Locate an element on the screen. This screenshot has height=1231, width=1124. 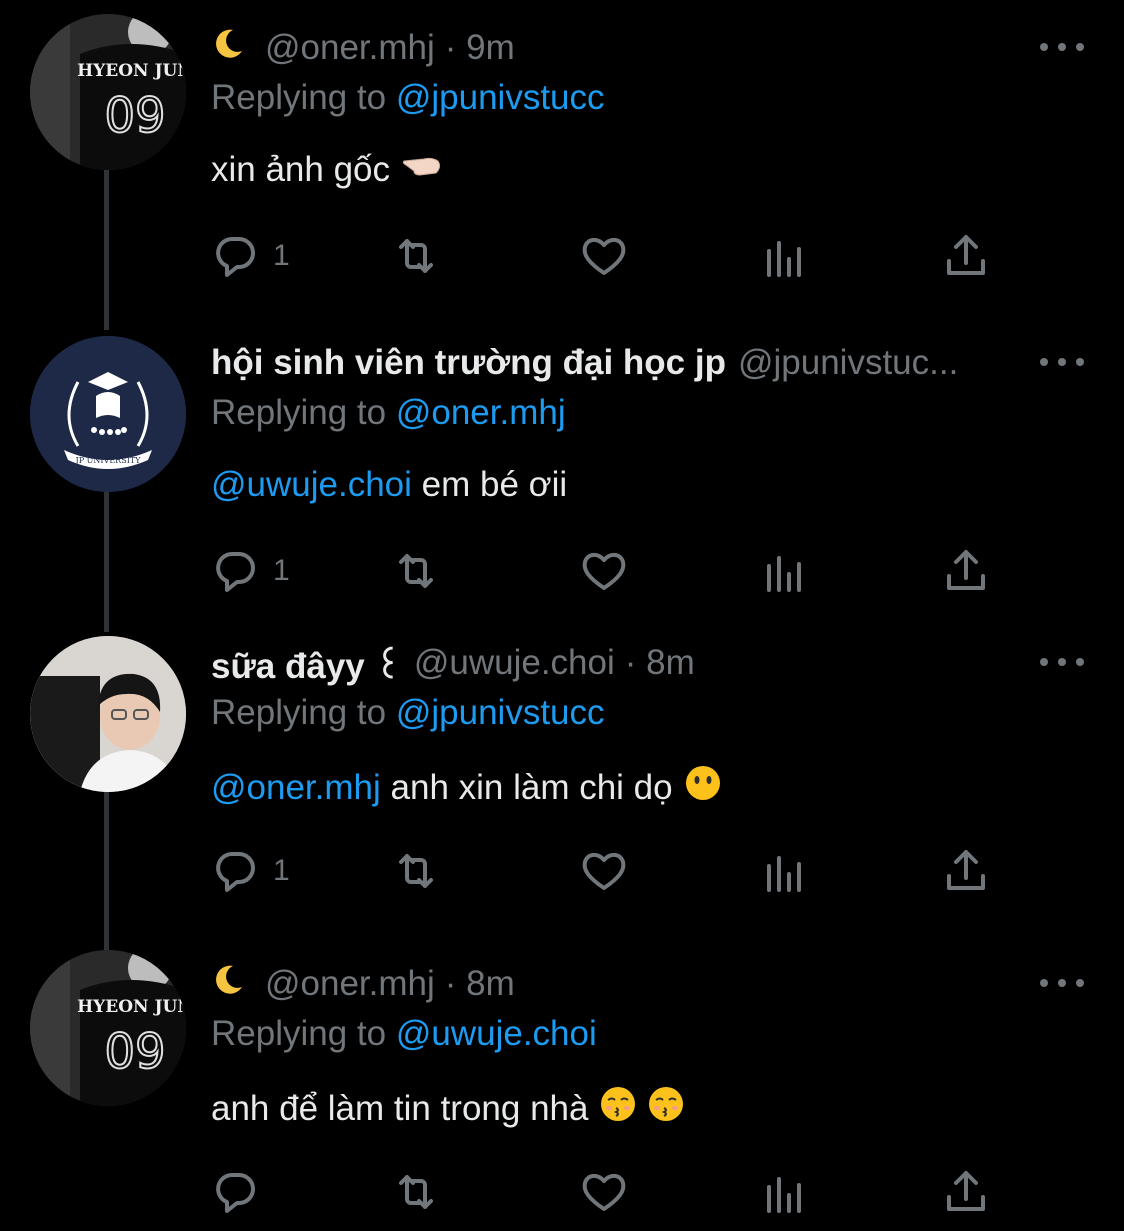
tweet-text: anh để làm tin trong nhà is located at coordinates (447, 1108).